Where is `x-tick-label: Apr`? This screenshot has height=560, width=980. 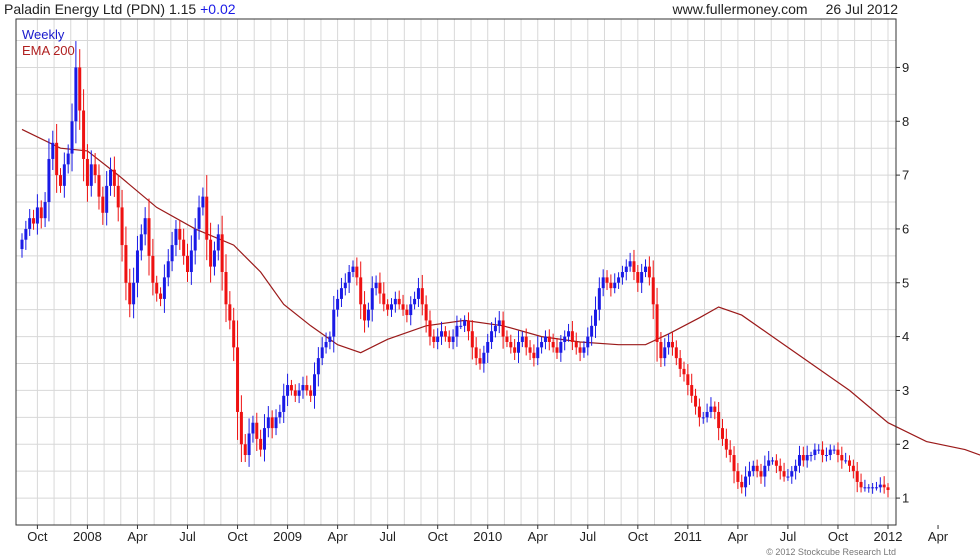 x-tick-label: Apr is located at coordinates (538, 536).